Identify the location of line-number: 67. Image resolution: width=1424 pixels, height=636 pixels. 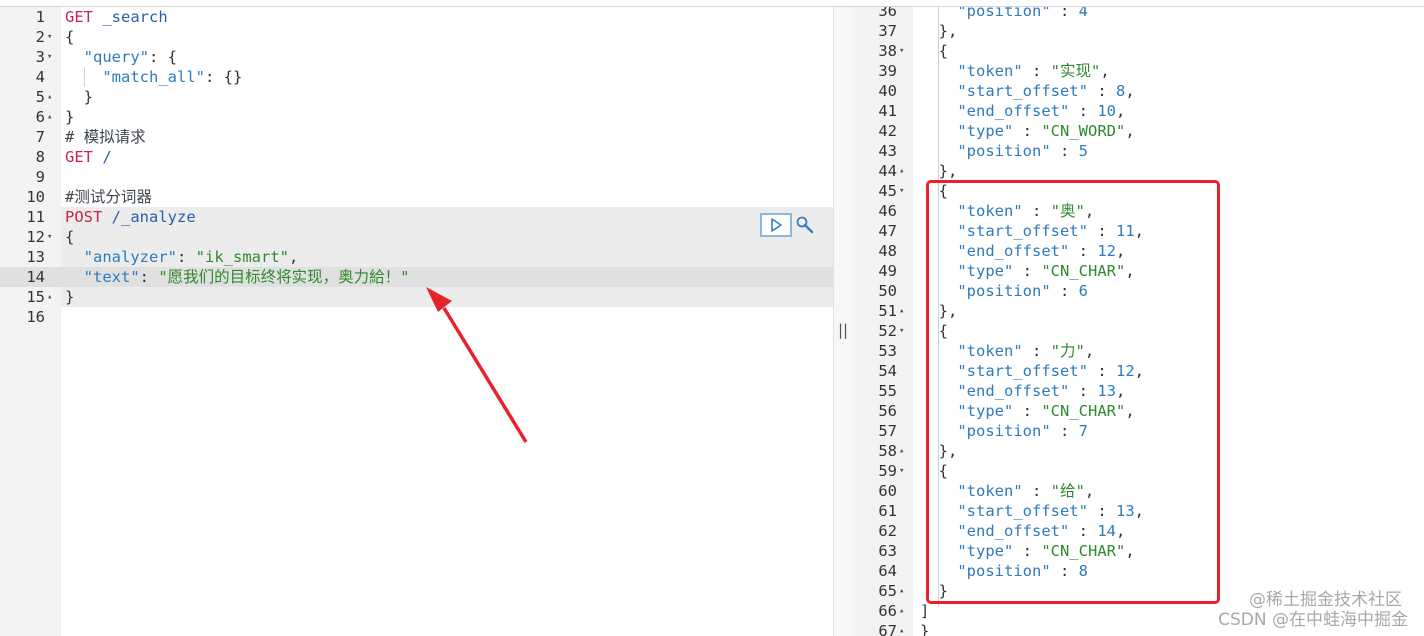
(887, 629).